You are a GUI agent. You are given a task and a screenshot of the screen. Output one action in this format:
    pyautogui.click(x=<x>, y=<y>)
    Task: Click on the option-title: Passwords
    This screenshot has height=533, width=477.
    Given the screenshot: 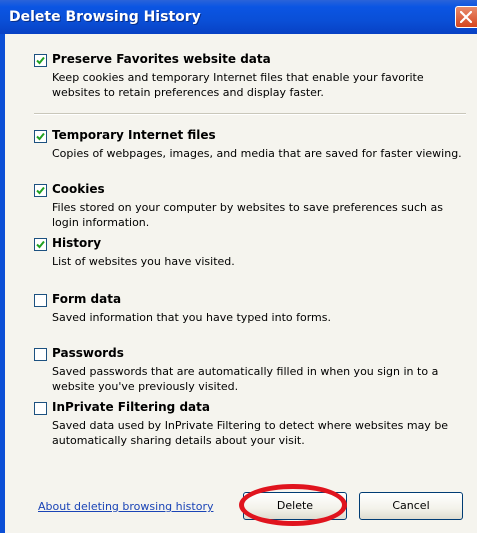 What is the action you would take?
    pyautogui.click(x=88, y=353)
    